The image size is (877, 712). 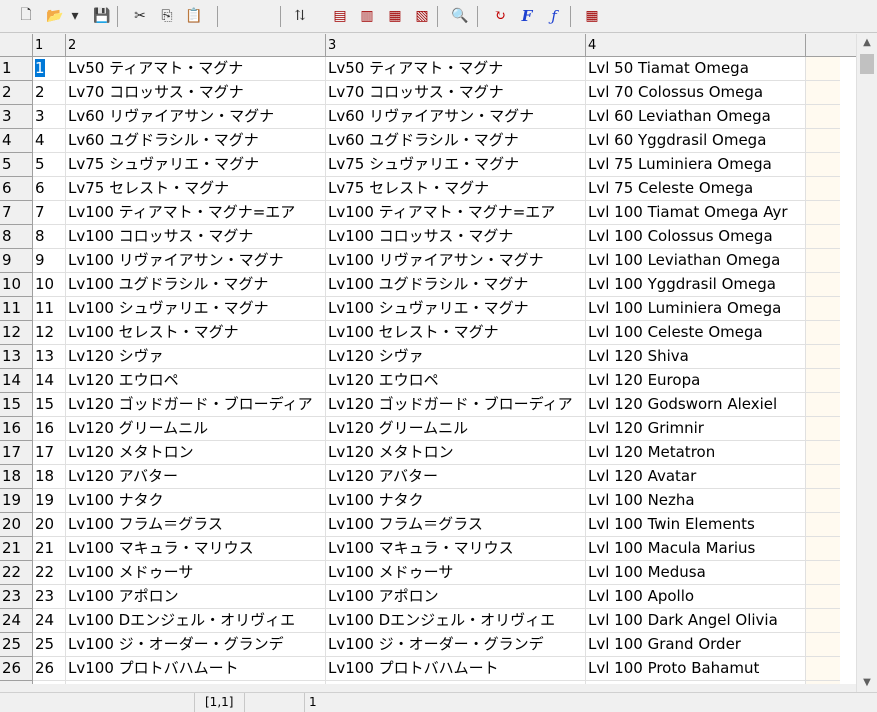 What do you see at coordinates (49, 285) in the screenshot?
I see `grid-cell: 10` at bounding box center [49, 285].